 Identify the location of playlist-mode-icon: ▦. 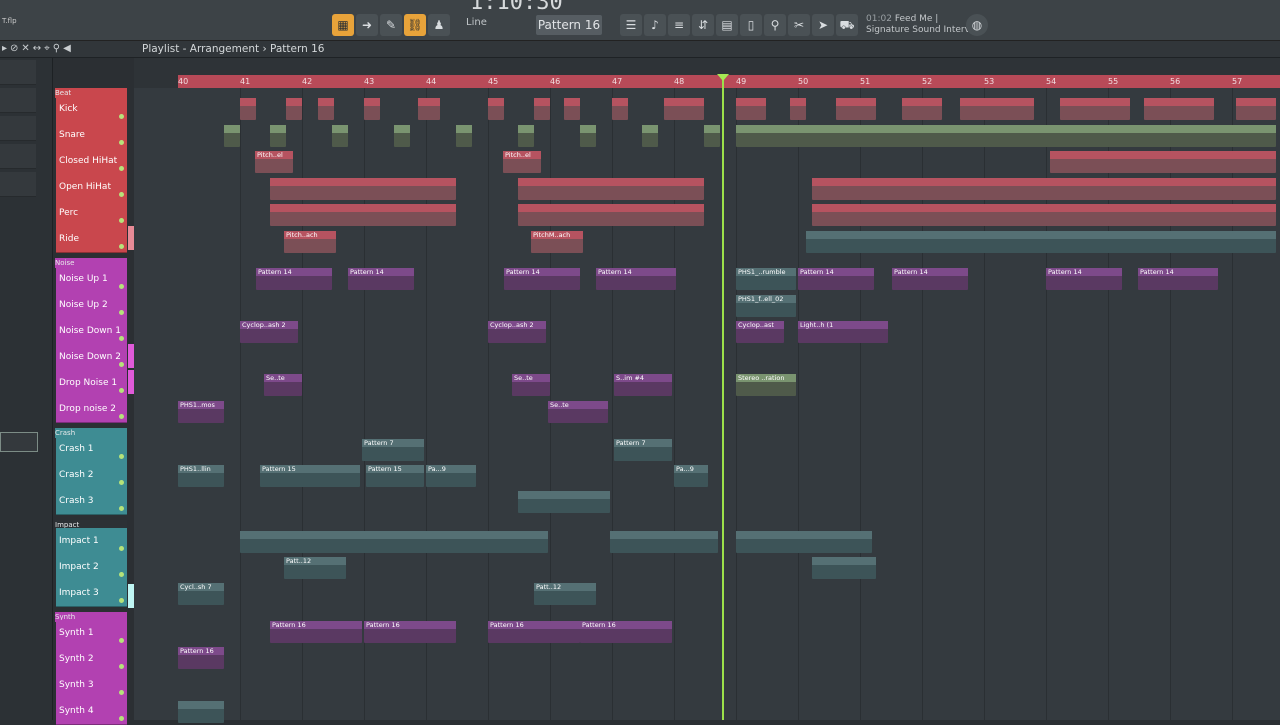
(343, 25).